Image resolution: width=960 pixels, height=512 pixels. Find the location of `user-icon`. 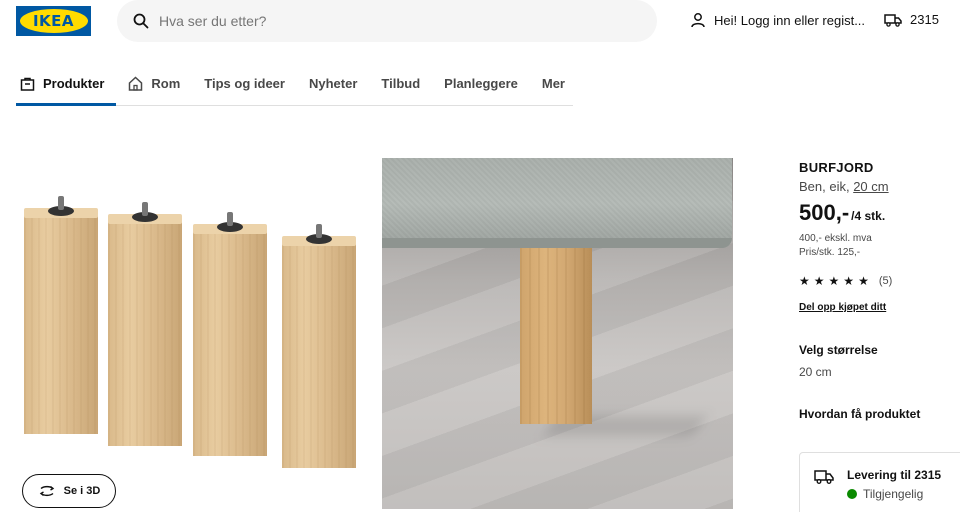

user-icon is located at coordinates (698, 20).